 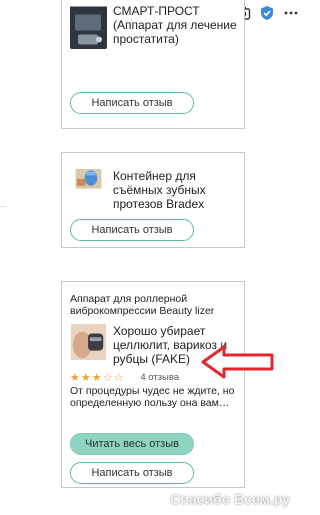 What do you see at coordinates (88, 343) in the screenshot?
I see `review-thumbnail` at bounding box center [88, 343].